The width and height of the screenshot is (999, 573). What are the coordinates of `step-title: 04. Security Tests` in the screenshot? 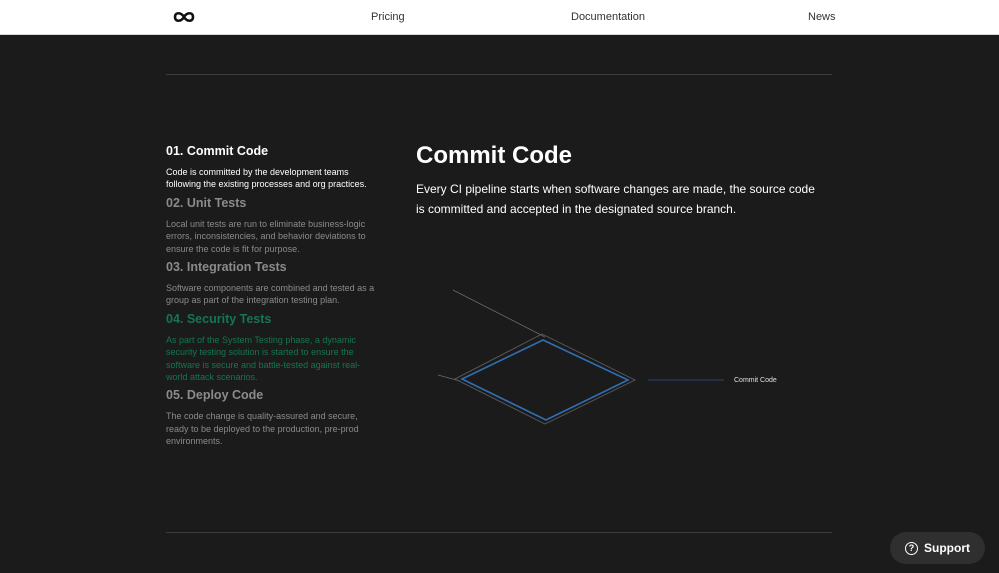 It's located at (219, 318).